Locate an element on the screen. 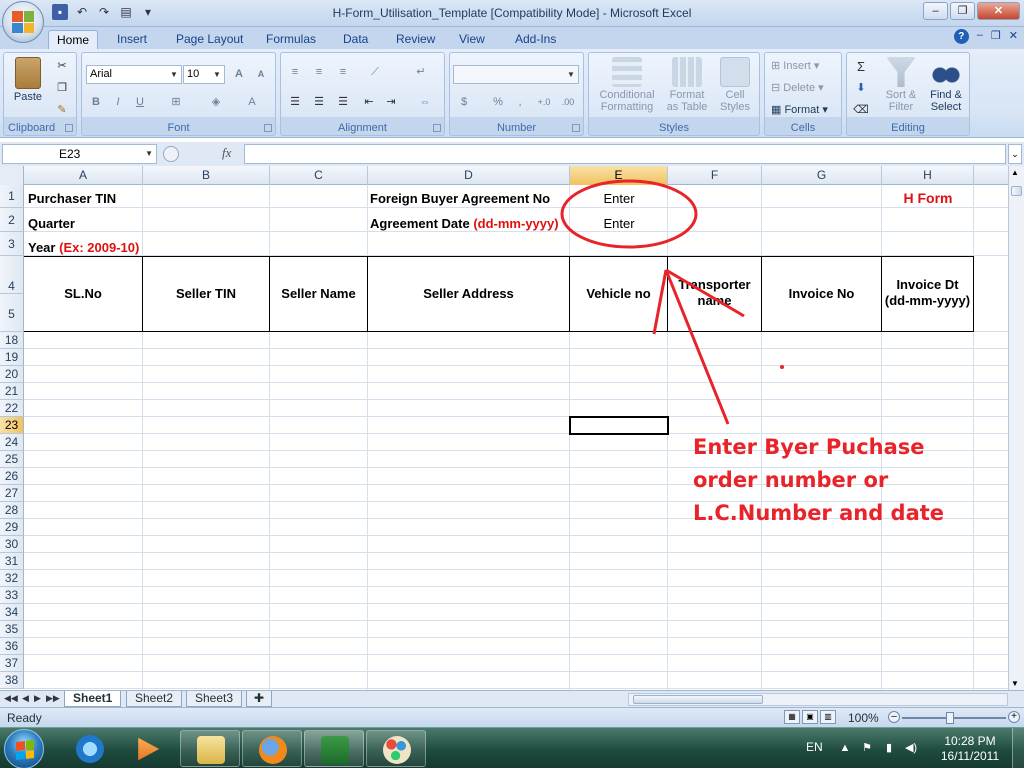 This screenshot has width=1024, height=768. merge-center-icon: ⇔ is located at coordinates (425, 102).